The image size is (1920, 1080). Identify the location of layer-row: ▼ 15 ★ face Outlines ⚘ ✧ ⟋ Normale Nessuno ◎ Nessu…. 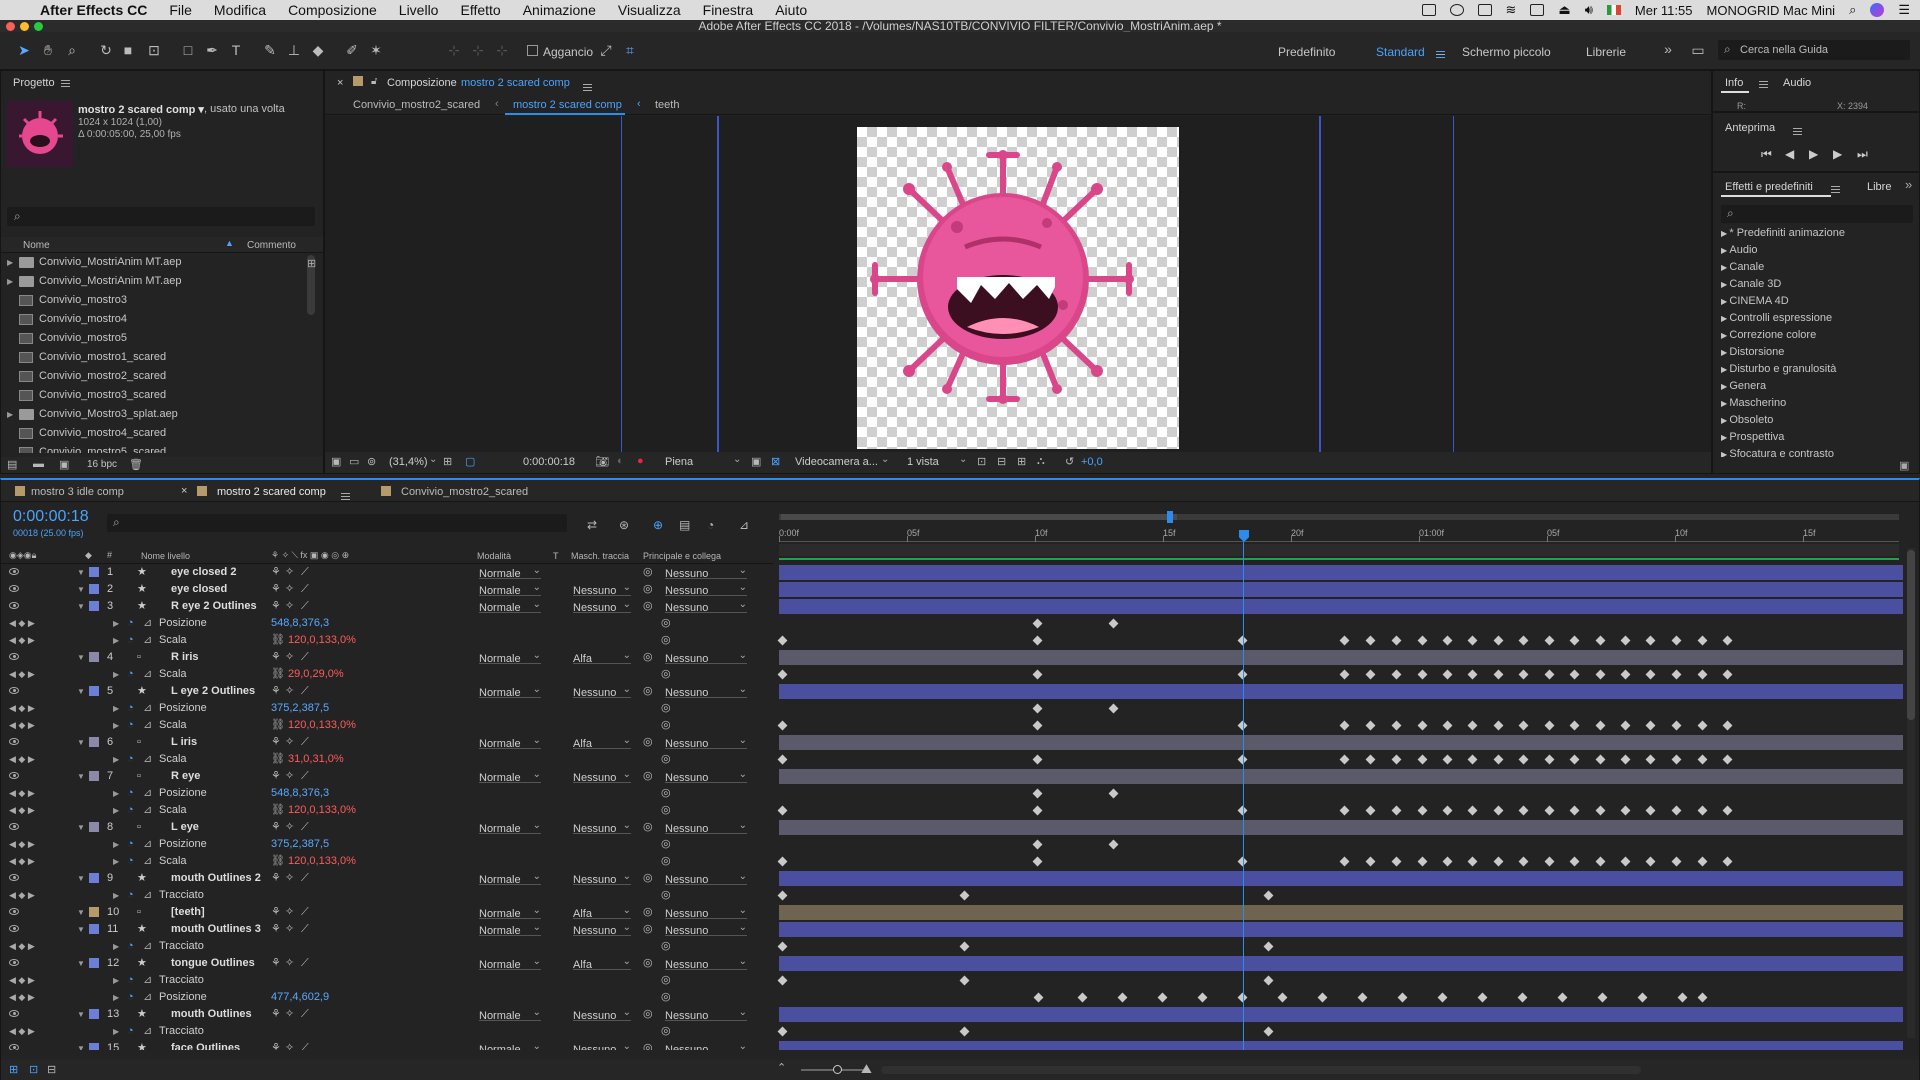
(387, 1044).